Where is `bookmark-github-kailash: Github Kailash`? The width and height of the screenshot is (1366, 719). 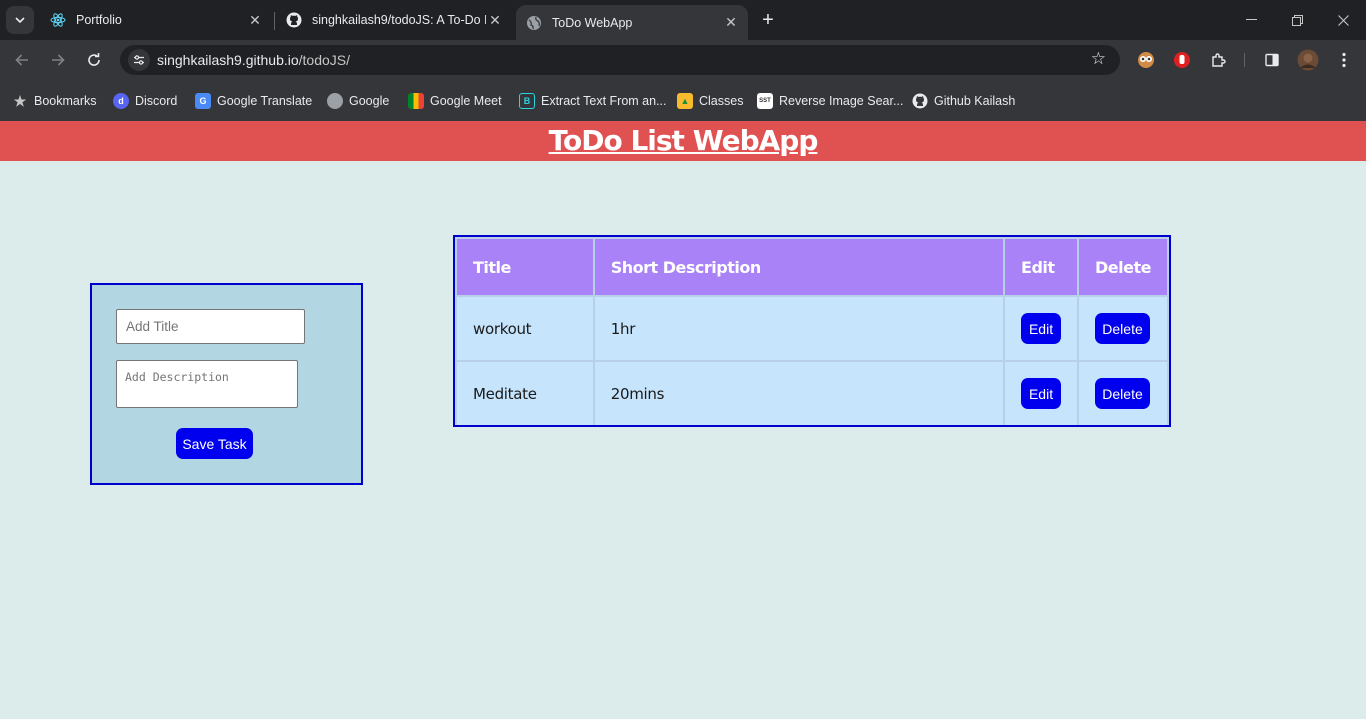
bookmark-github-kailash: Github Kailash is located at coordinates (963, 101).